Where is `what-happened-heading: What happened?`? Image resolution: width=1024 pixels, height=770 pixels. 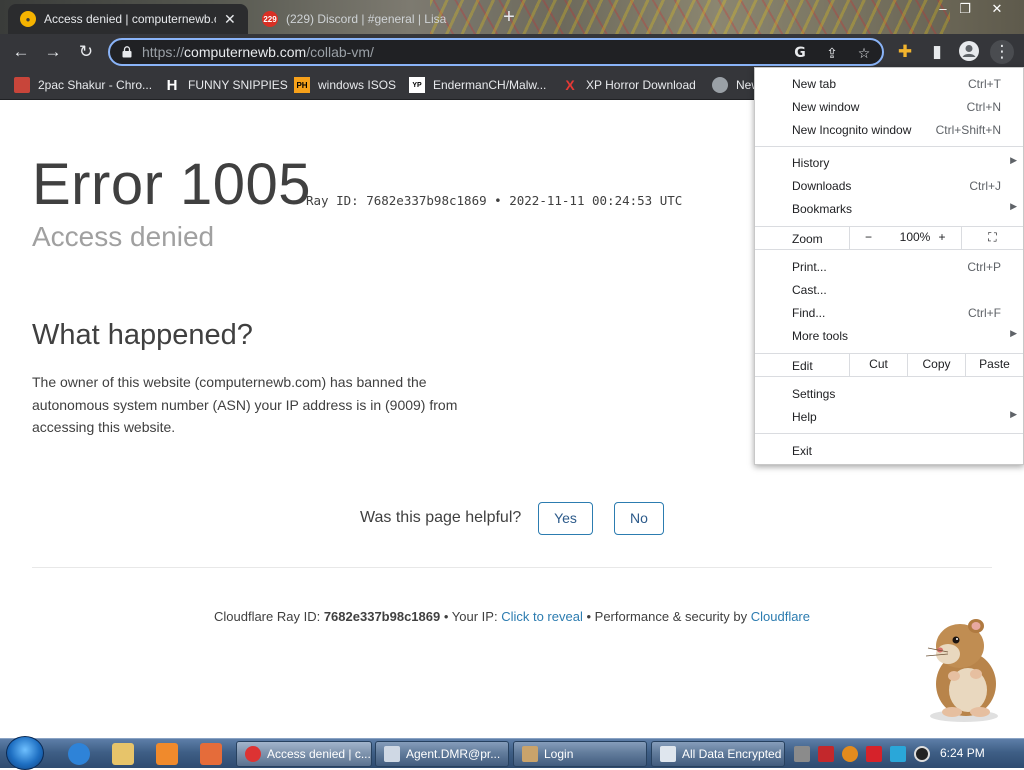 what-happened-heading: What happened? is located at coordinates (142, 335).